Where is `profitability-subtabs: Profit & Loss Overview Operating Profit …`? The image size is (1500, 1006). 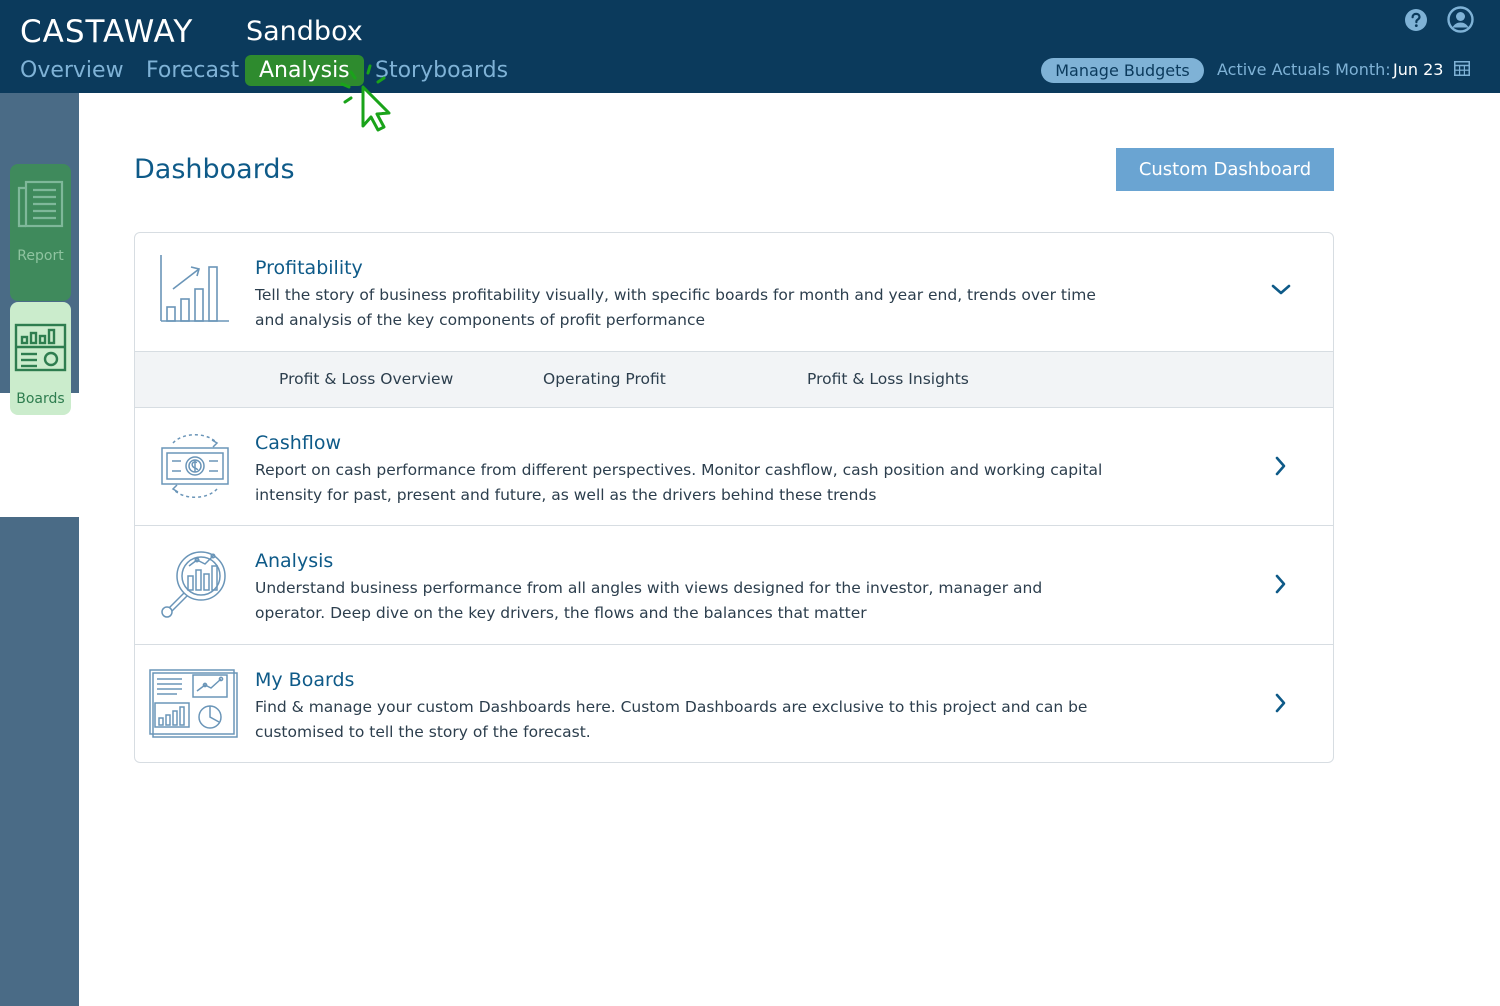
profitability-subtabs: Profit & Loss Overview Operating Profit … is located at coordinates (734, 380).